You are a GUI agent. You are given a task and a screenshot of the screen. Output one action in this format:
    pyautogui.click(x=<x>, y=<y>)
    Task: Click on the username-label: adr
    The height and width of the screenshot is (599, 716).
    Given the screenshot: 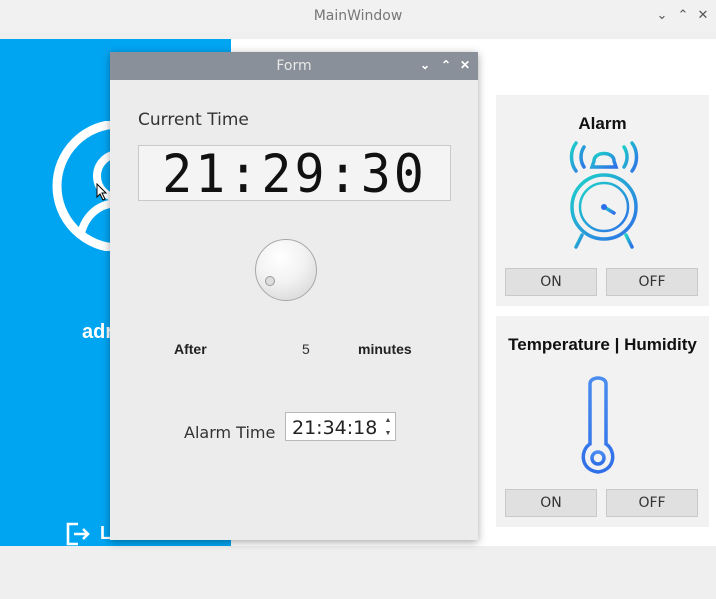 What is the action you would take?
    pyautogui.click(x=98, y=332)
    